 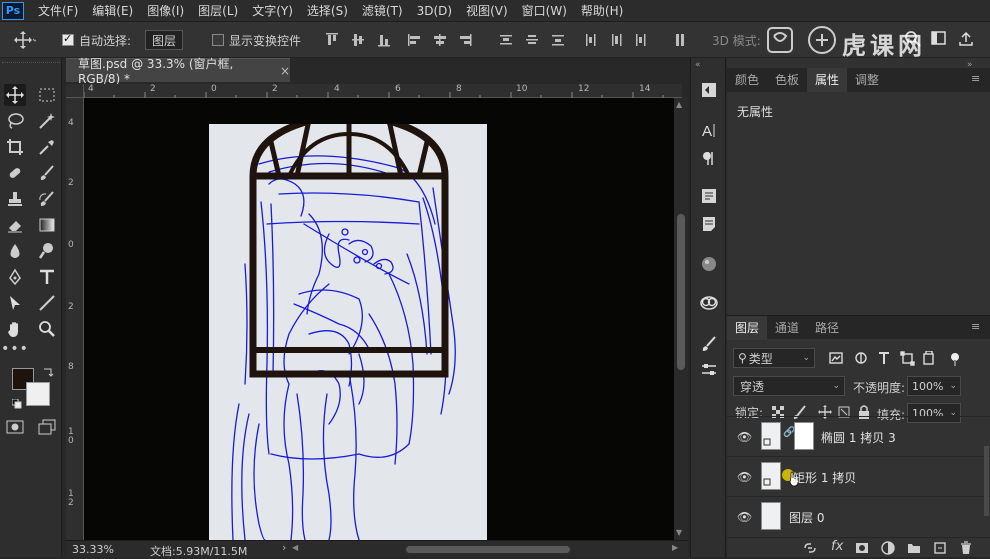 What do you see at coordinates (675, 547) in the screenshot?
I see `hscroll-right-icon: ▶` at bounding box center [675, 547].